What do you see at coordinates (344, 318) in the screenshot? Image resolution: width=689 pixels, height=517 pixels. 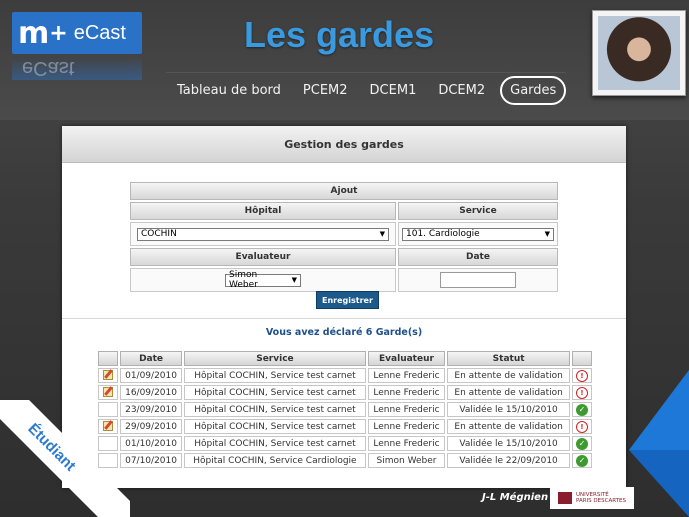 I see `section-divider` at bounding box center [344, 318].